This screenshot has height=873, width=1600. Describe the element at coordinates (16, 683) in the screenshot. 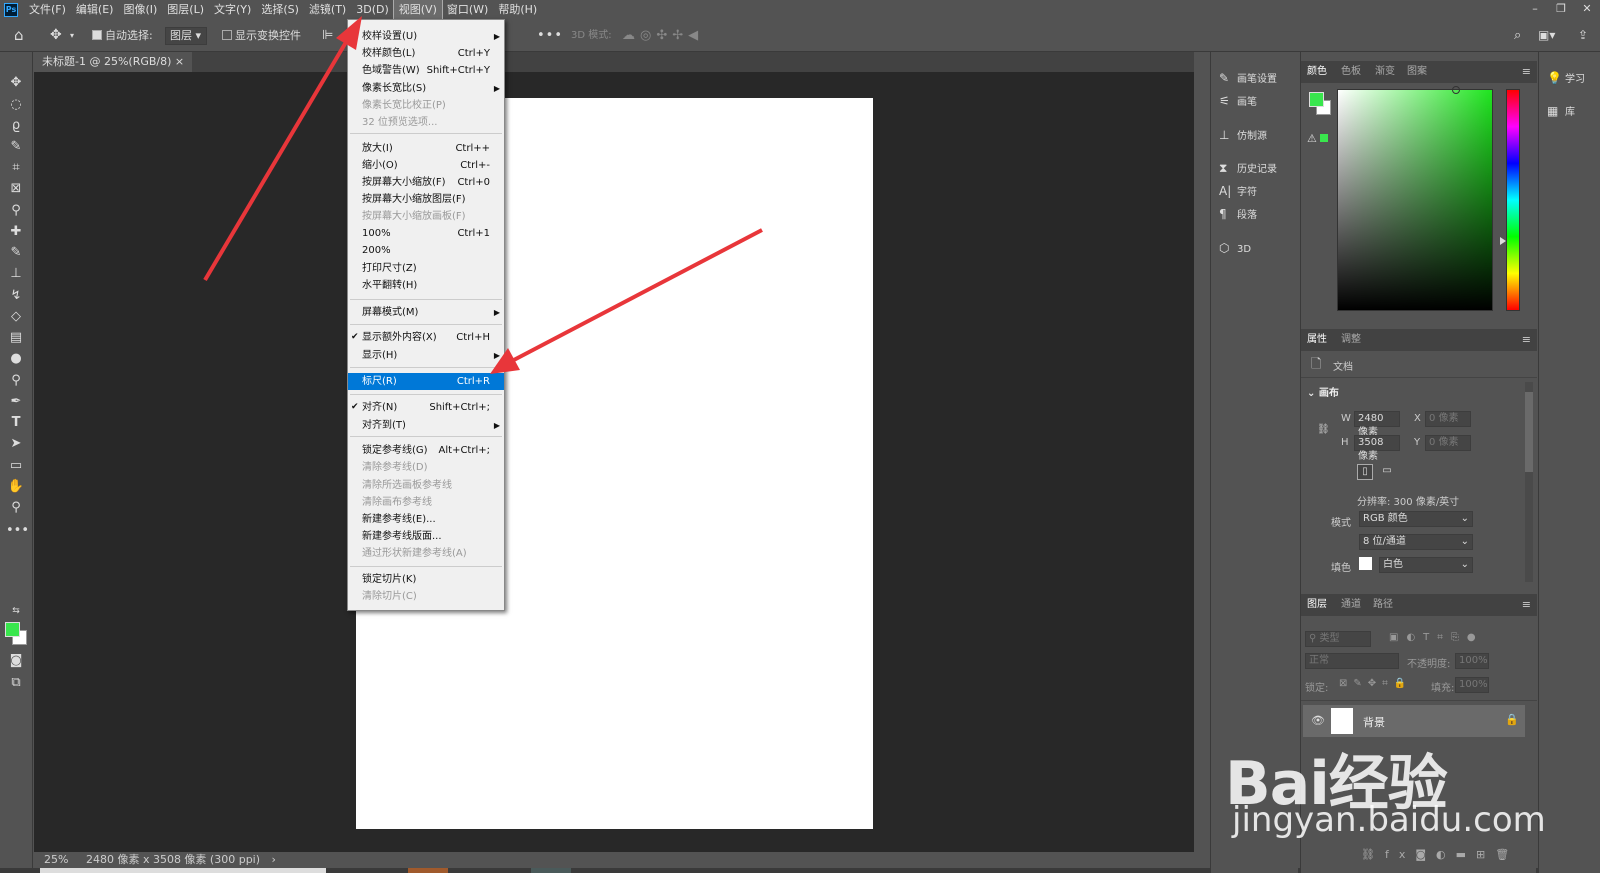

I see `screen-mode-icon: ⧉` at that location.